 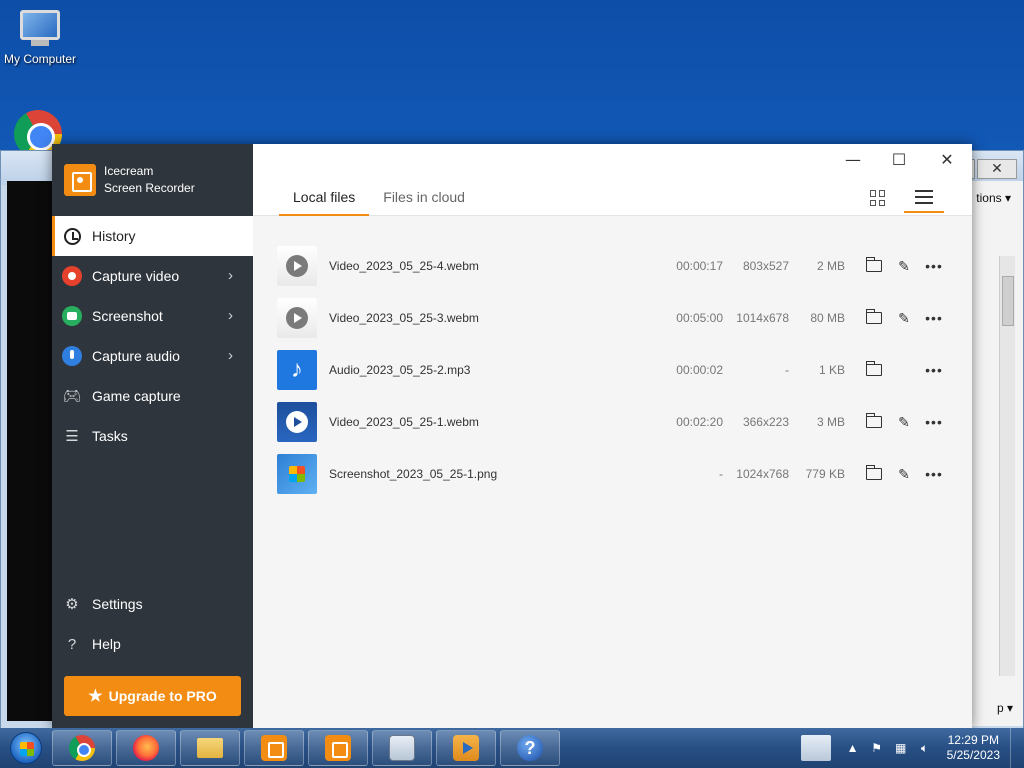 I want to click on file-size: 3 MB, so click(x=830, y=422).